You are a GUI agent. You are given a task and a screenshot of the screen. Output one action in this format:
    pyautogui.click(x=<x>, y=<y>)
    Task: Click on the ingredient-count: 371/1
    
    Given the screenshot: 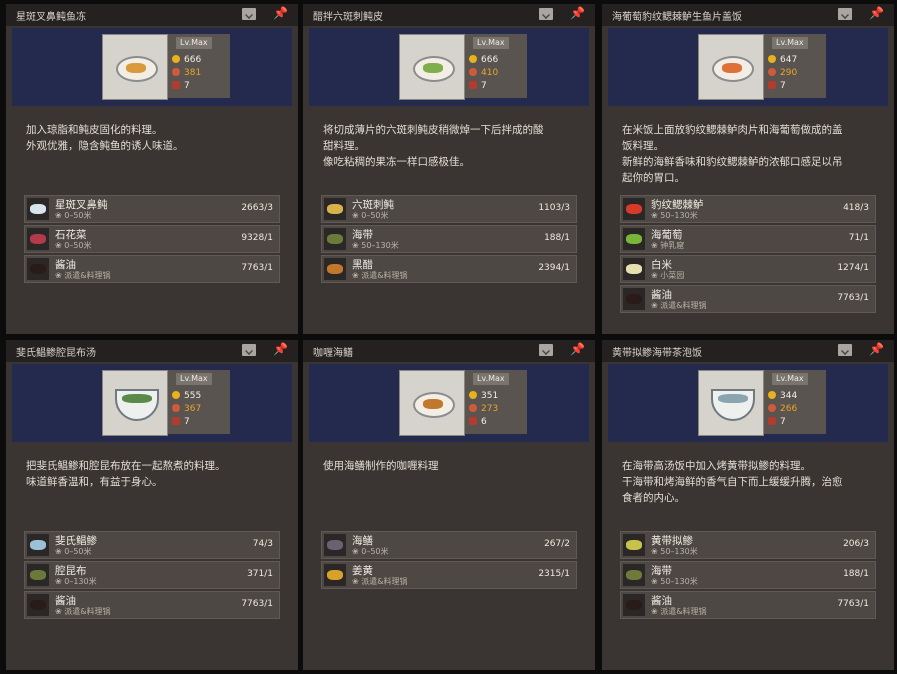 What is the action you would take?
    pyautogui.click(x=260, y=574)
    